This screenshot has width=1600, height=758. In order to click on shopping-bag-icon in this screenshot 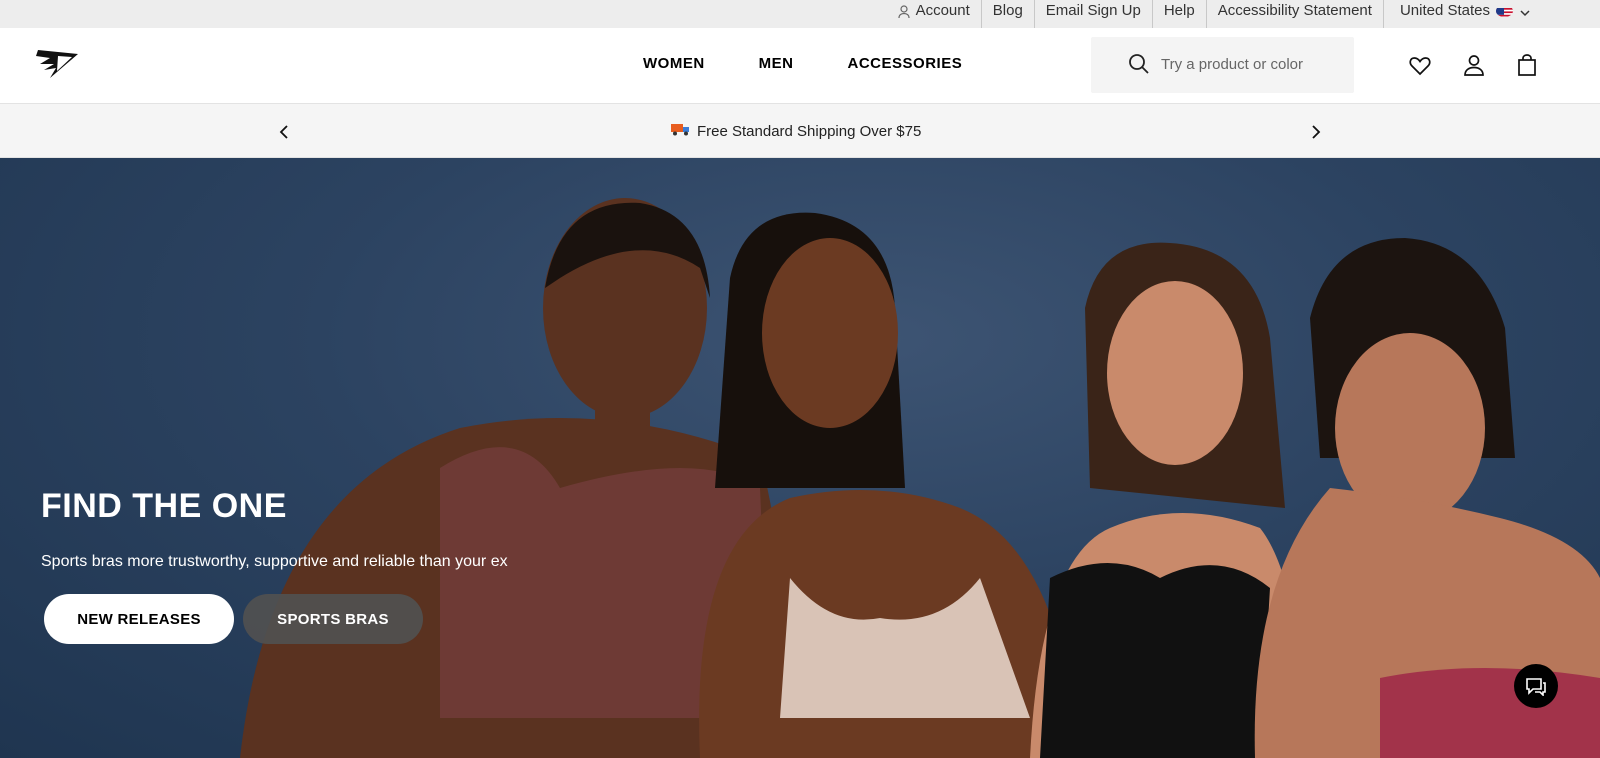, I will do `click(1527, 65)`.